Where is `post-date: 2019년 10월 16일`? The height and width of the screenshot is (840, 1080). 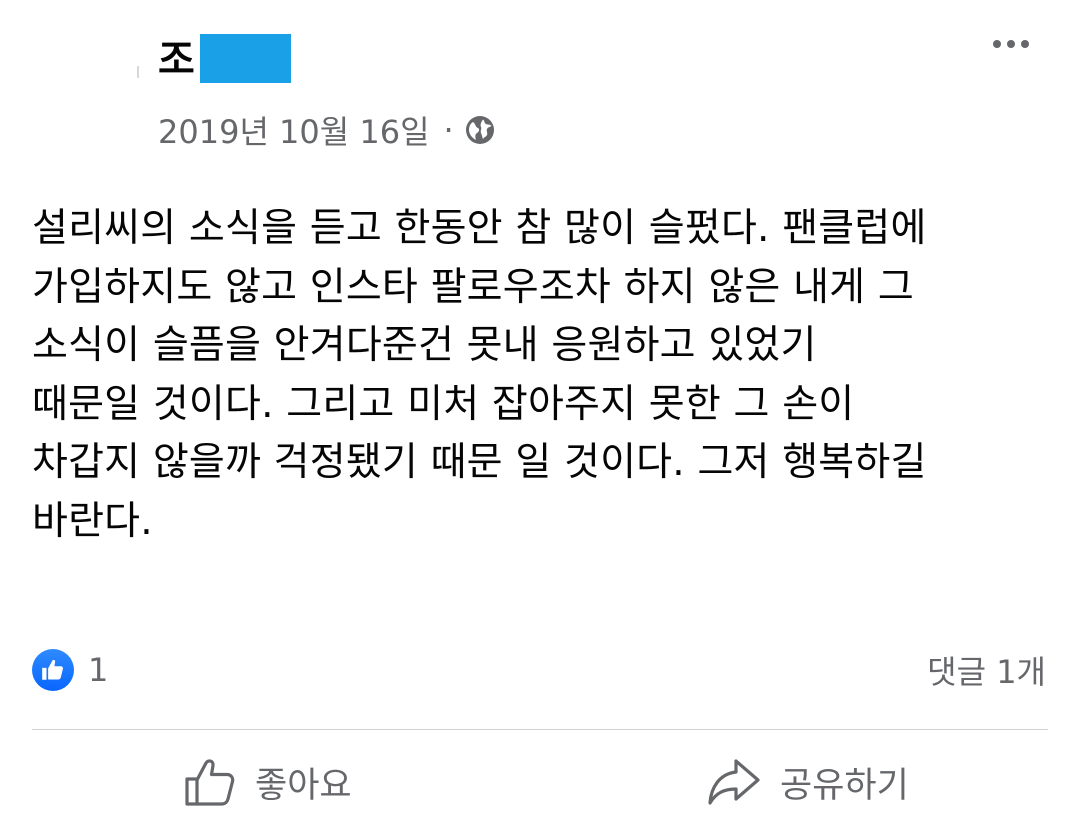
post-date: 2019년 10월 16일 is located at coordinates (294, 130).